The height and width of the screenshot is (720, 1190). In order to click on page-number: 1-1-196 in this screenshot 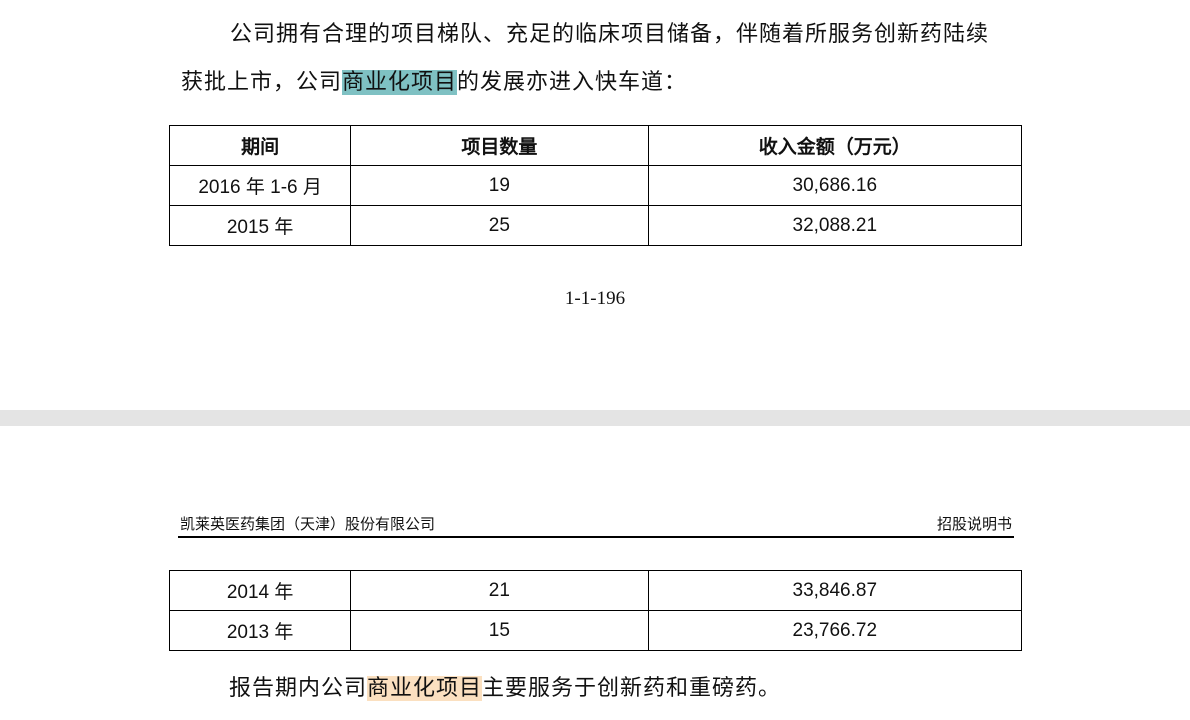, I will do `click(595, 298)`.